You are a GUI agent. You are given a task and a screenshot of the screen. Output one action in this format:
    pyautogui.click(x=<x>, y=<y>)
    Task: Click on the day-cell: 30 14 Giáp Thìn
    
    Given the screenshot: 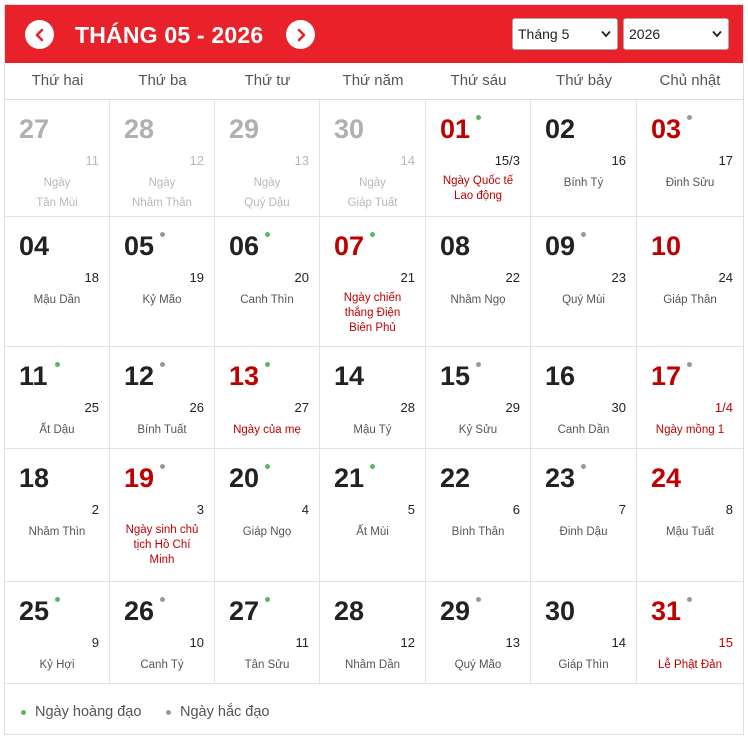 What is the action you would take?
    pyautogui.click(x=584, y=633)
    